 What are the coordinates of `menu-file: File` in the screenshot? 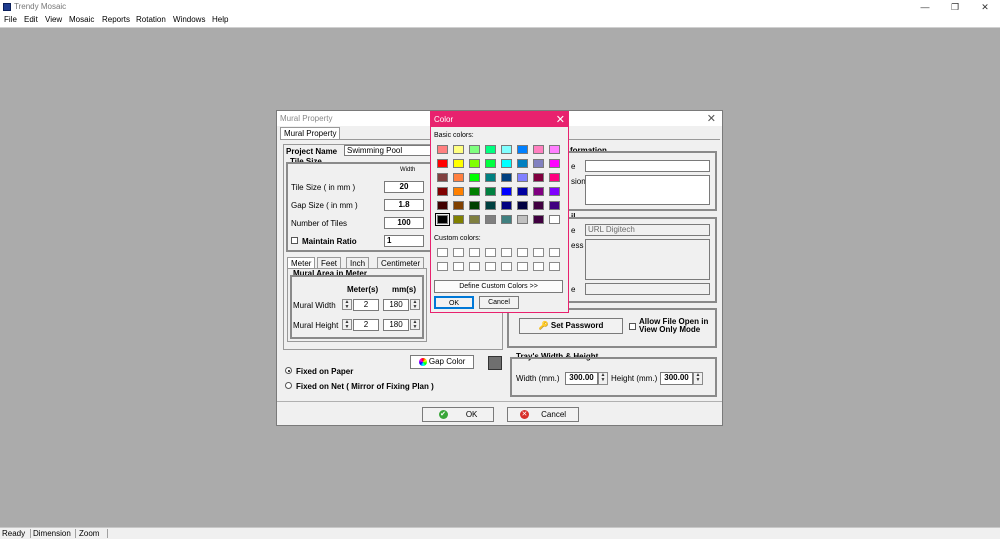 It's located at (10, 19).